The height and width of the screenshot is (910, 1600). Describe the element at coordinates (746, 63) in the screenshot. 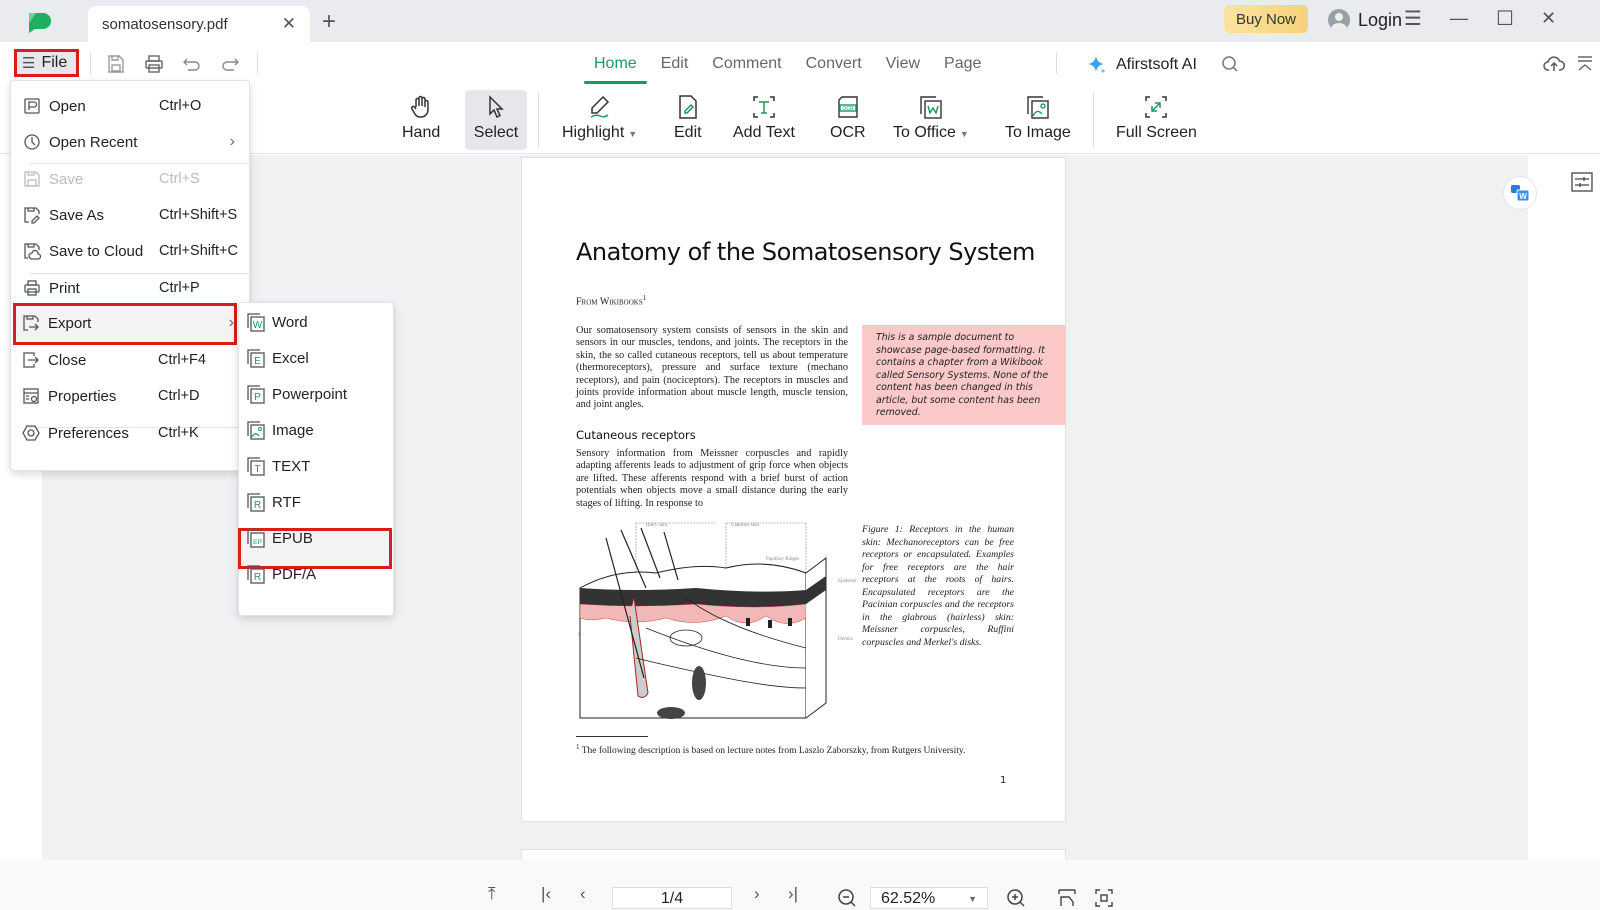

I see `tab-comment: Comment` at that location.